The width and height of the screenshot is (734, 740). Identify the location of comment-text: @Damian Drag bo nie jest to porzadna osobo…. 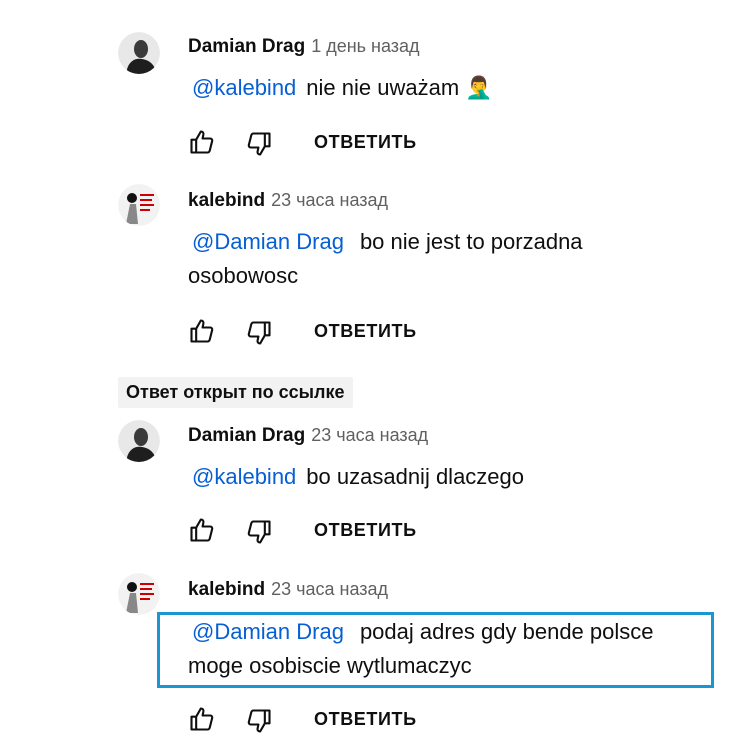
(385, 258).